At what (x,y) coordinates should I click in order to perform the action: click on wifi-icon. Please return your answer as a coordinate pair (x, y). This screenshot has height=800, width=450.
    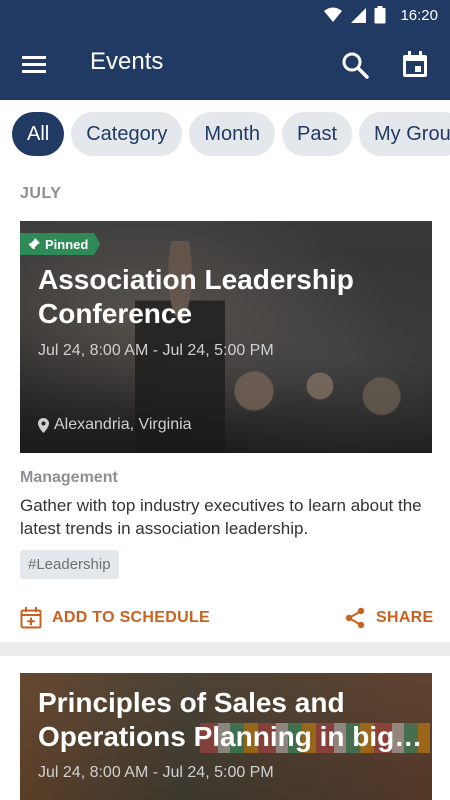
    Looking at the image, I should click on (333, 14).